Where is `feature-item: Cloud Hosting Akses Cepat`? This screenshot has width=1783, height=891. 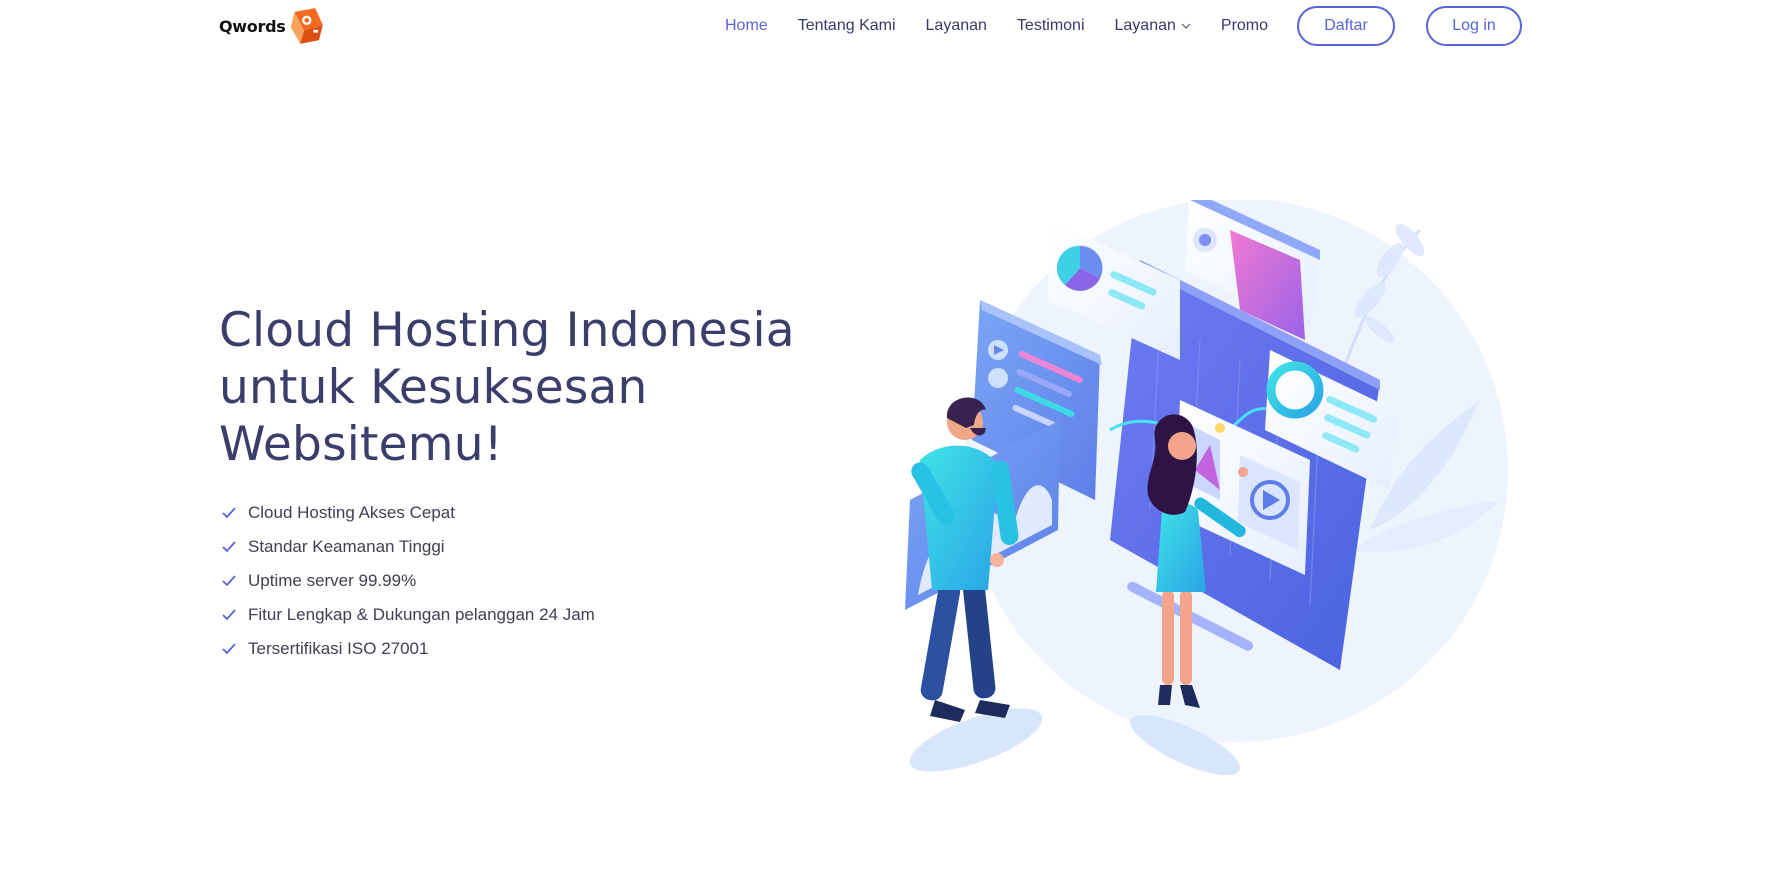 feature-item: Cloud Hosting Akses Cepat is located at coordinates (408, 513).